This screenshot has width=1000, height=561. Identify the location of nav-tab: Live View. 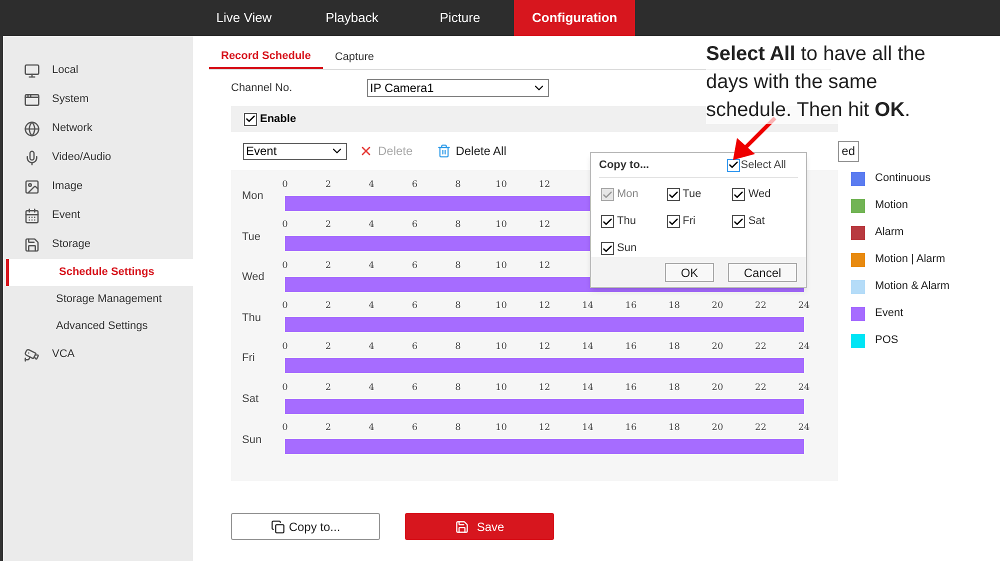
(244, 18).